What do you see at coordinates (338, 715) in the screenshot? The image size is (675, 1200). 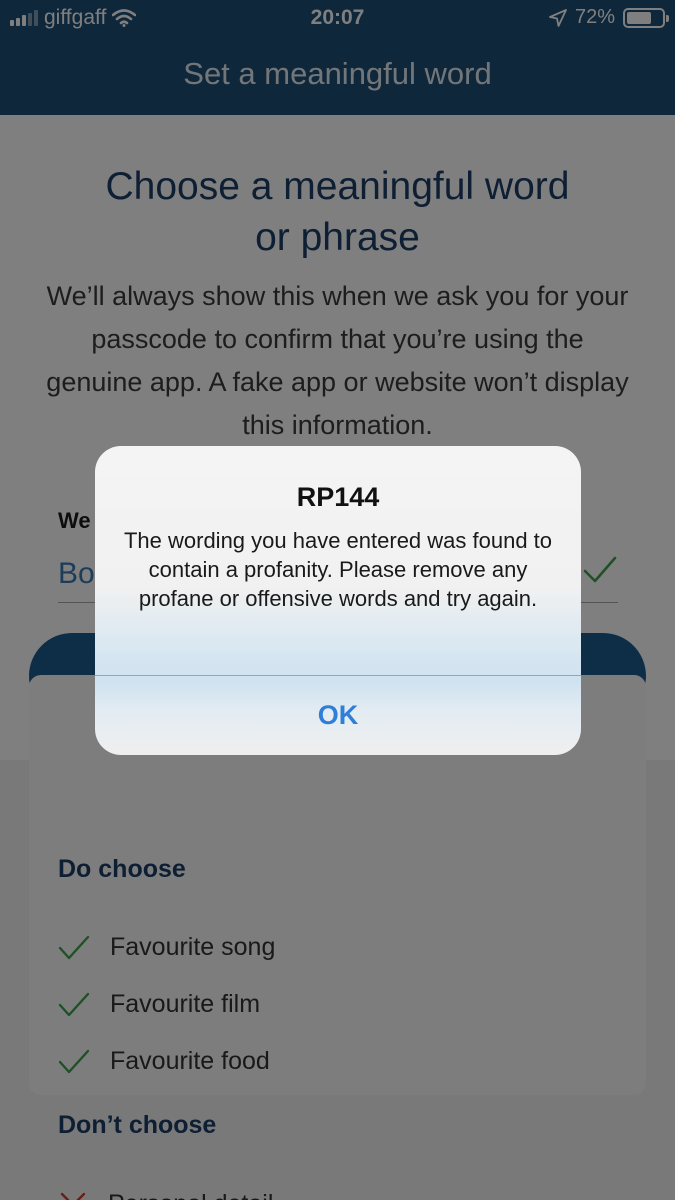 I see `ok-button: OK` at bounding box center [338, 715].